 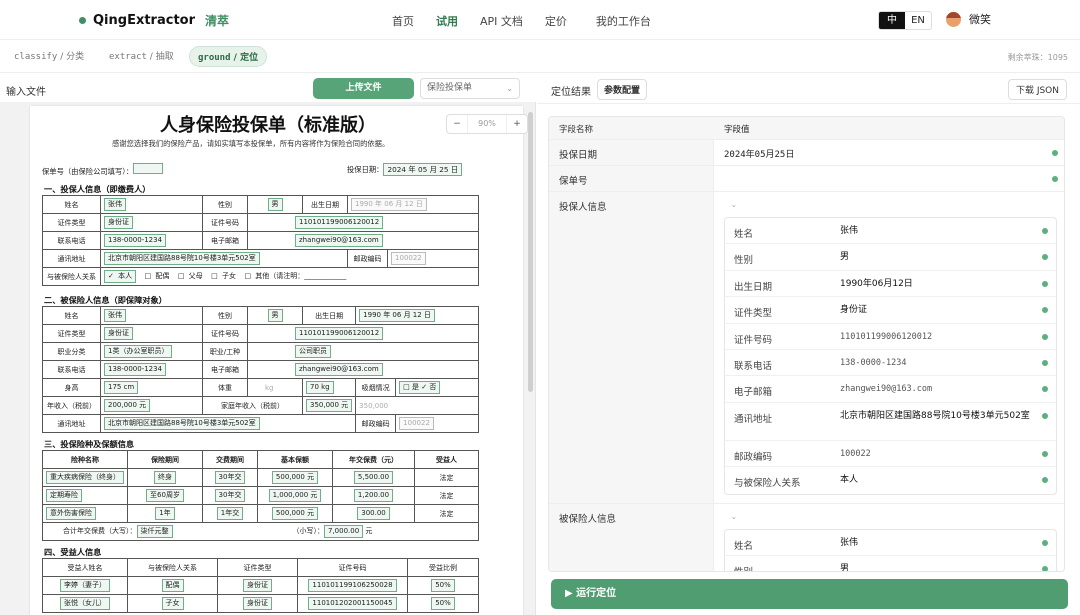 I want to click on cell: 70 kg, so click(x=329, y=387).